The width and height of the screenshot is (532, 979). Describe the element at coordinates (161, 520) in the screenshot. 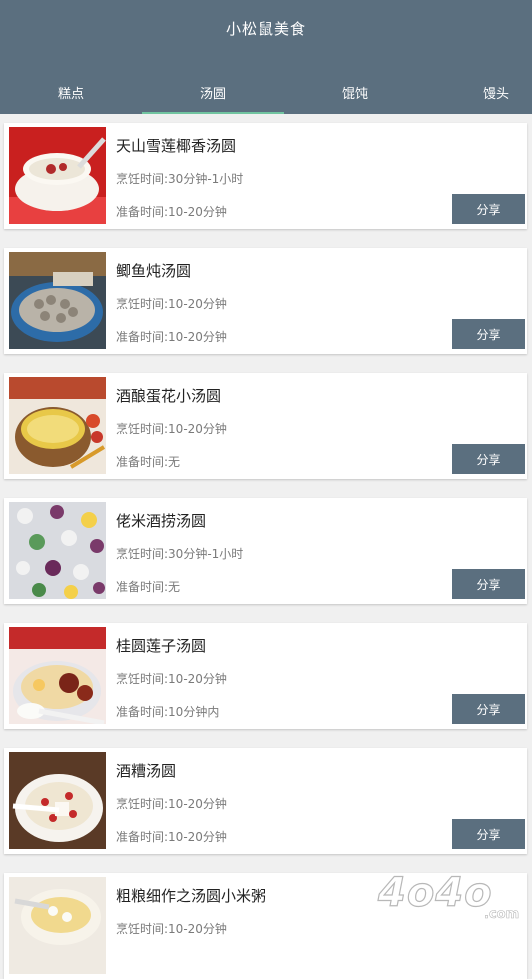

I see `recipe-name: 佬米酒捞汤圆` at that location.